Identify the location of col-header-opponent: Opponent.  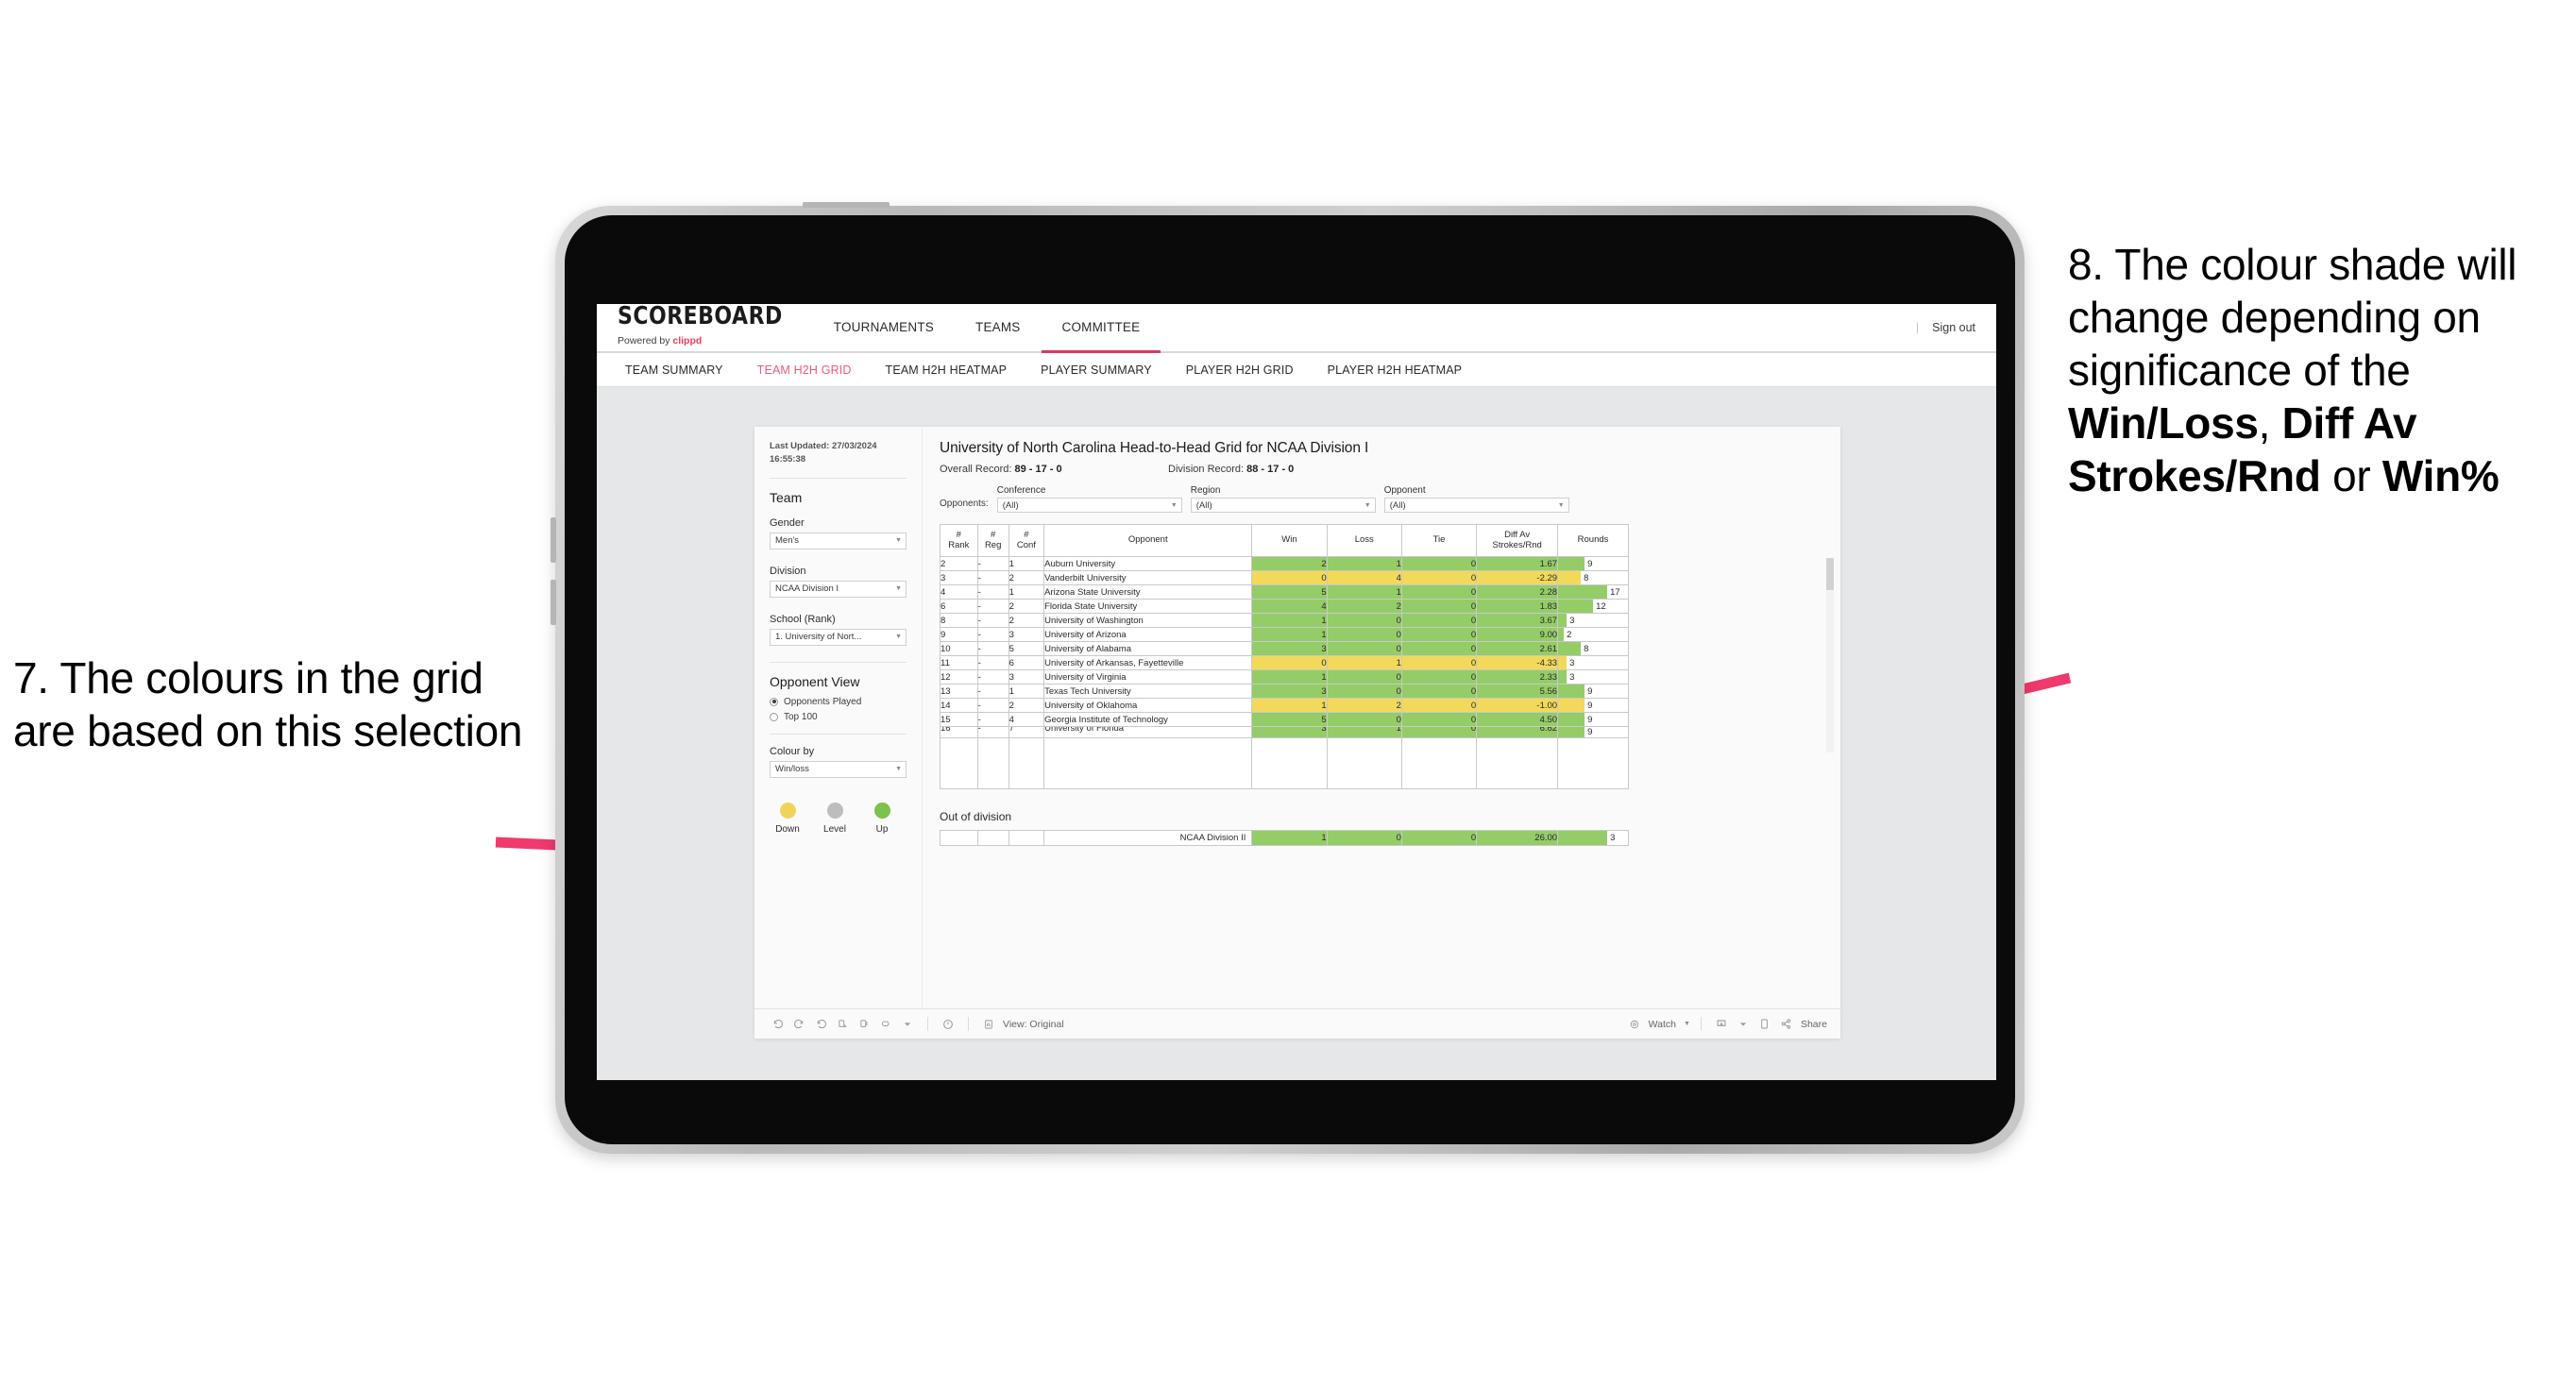
(1148, 540).